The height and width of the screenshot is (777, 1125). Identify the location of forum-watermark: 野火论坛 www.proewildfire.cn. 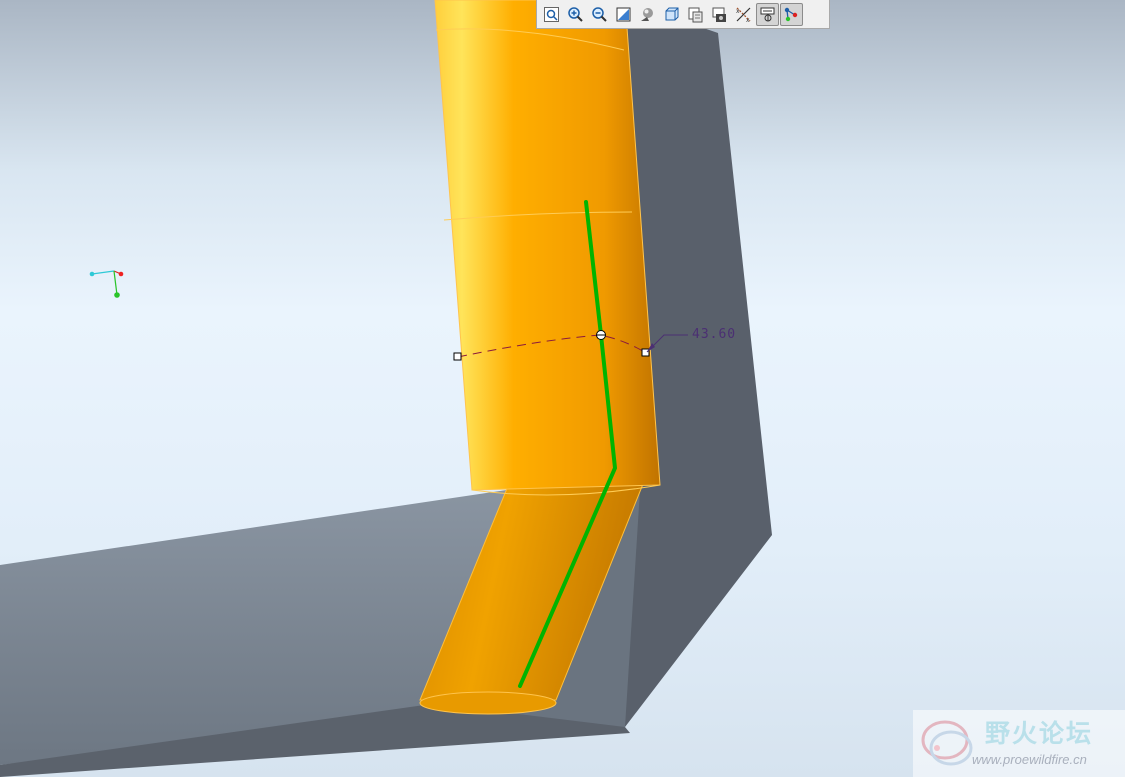
(1019, 743).